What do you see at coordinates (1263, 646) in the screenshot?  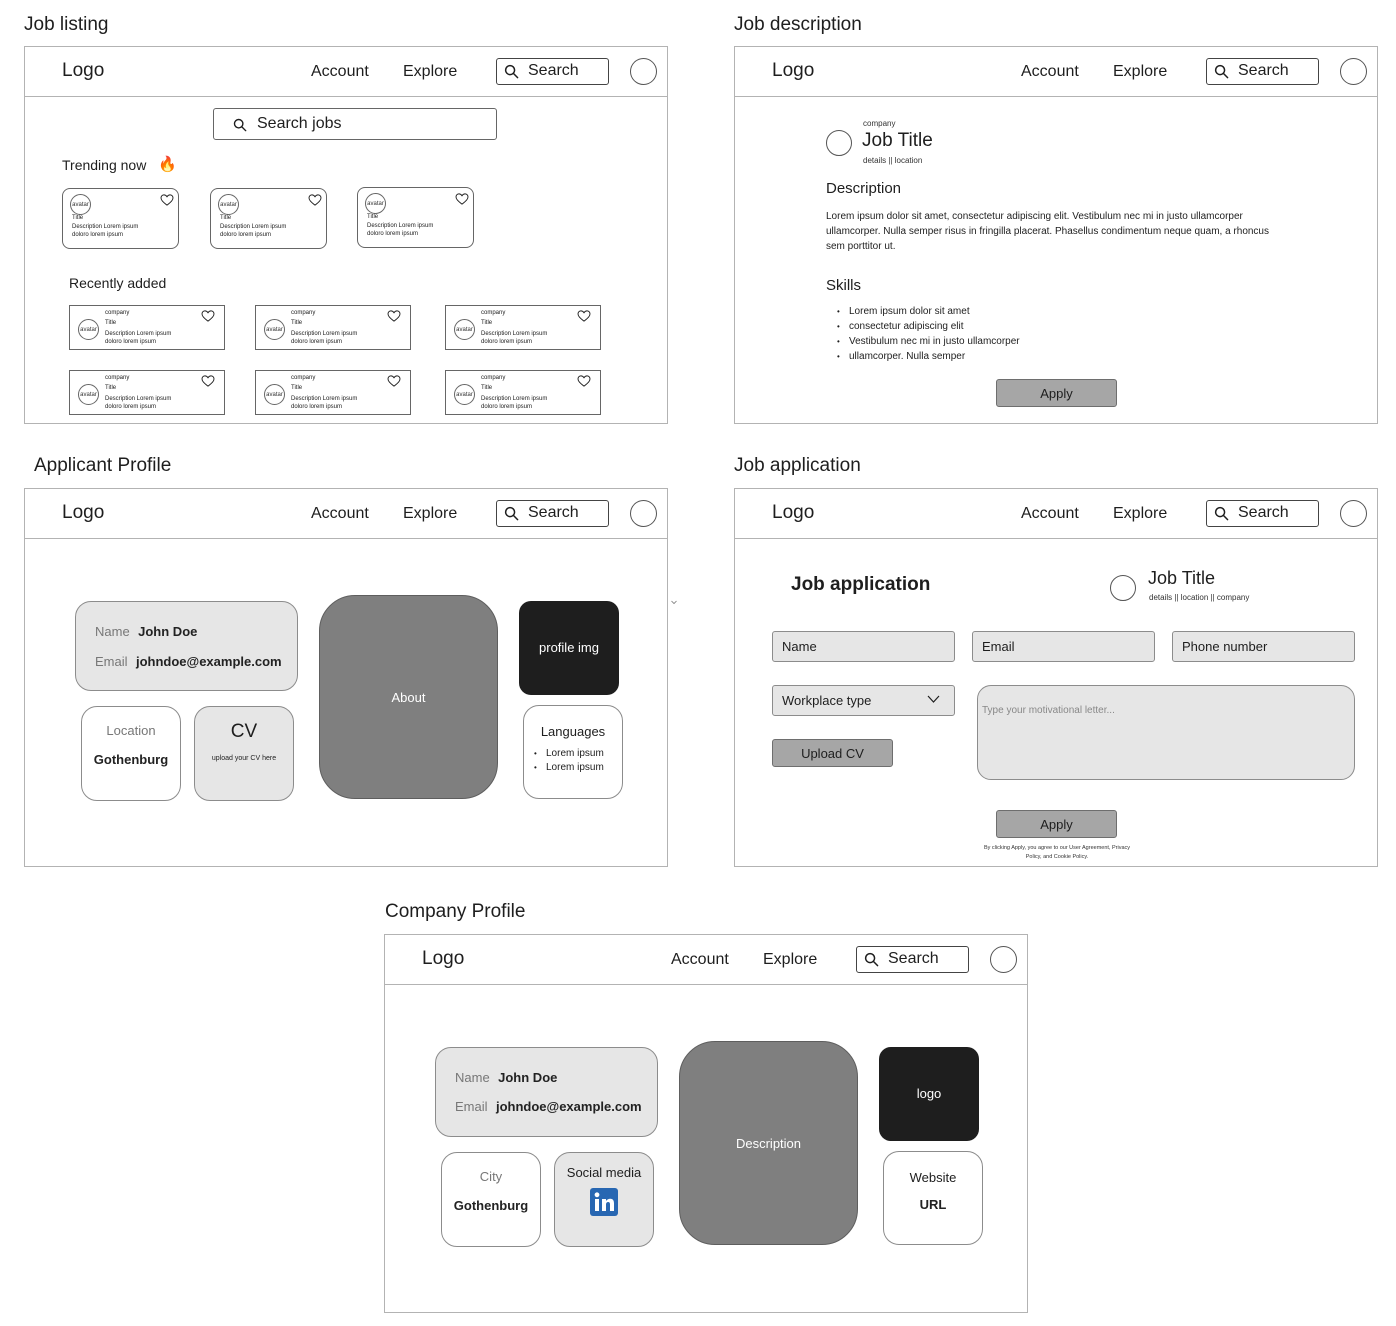 I see `phone-field: Phone number` at bounding box center [1263, 646].